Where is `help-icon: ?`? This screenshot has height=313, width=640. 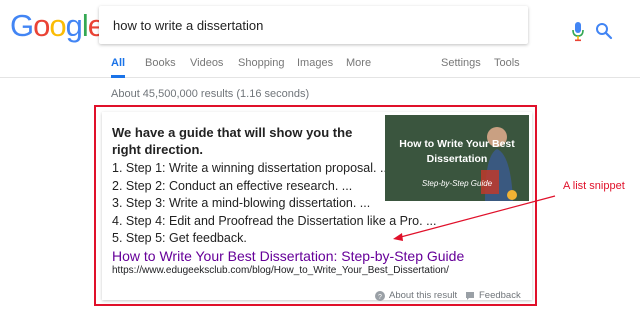 help-icon: ? is located at coordinates (380, 295).